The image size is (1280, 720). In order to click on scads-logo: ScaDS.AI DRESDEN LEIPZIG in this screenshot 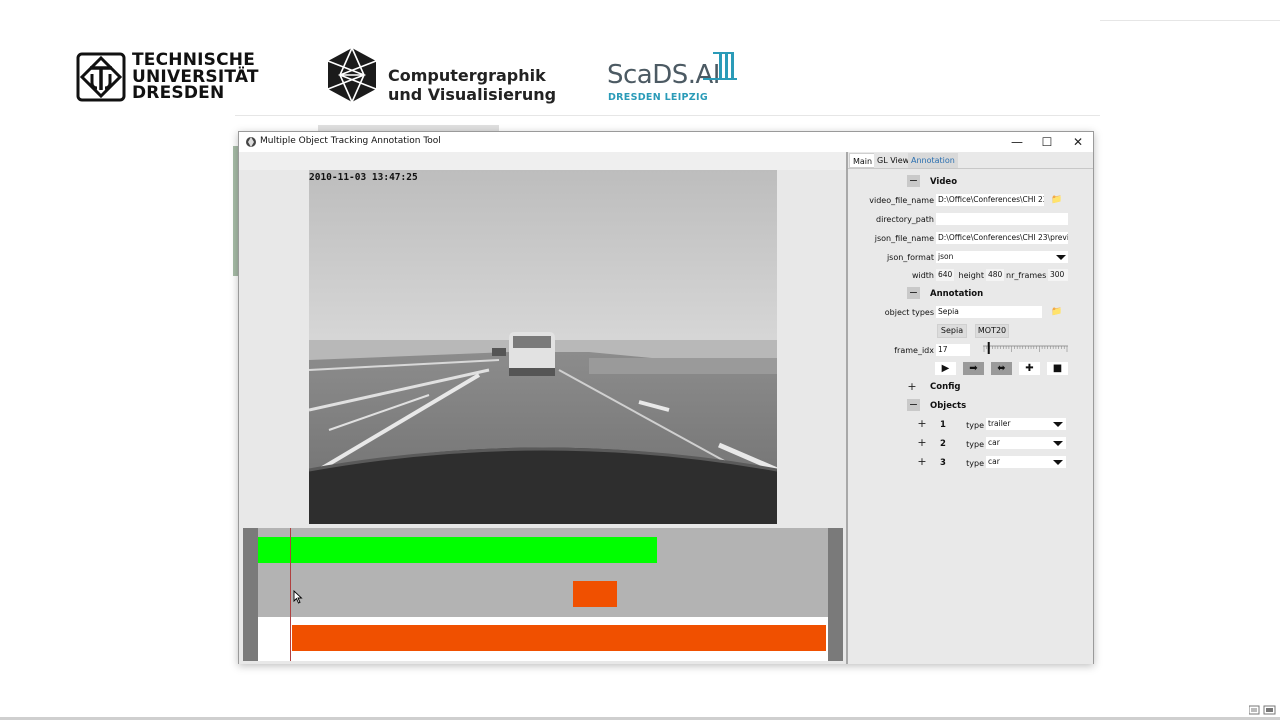, I will do `click(672, 77)`.